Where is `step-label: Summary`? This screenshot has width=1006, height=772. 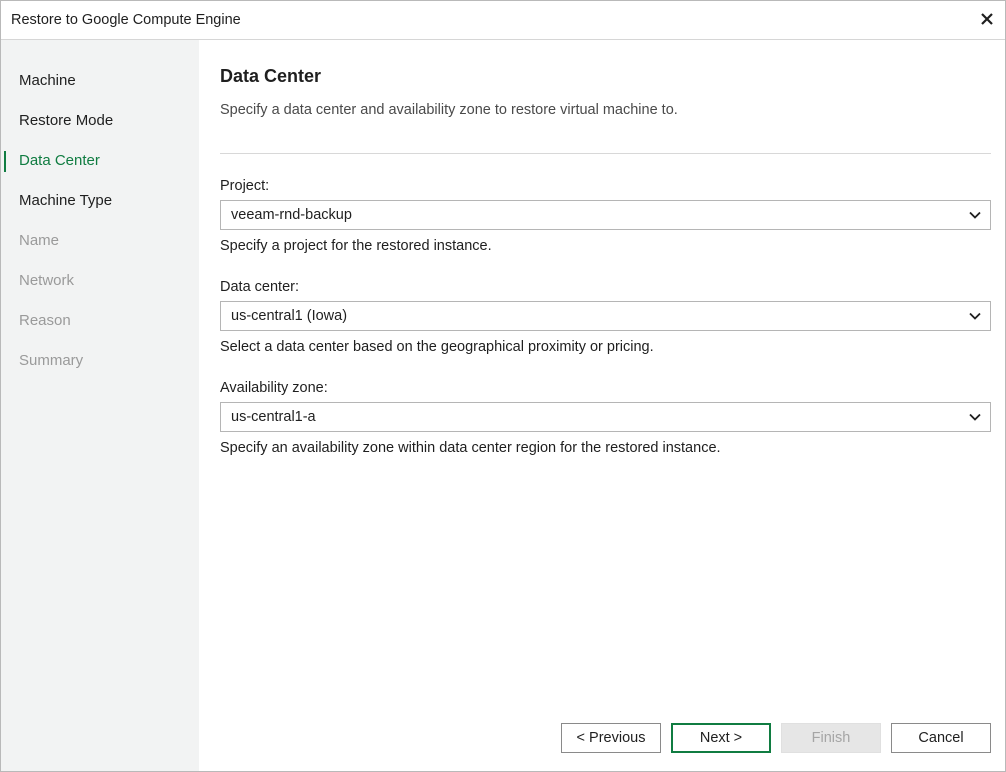 step-label: Summary is located at coordinates (51, 360).